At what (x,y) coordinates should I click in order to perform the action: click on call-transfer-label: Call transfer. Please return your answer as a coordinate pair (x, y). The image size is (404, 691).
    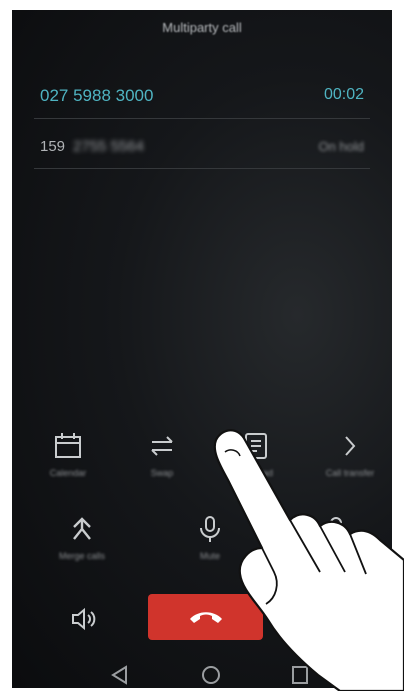
    Looking at the image, I should click on (350, 473).